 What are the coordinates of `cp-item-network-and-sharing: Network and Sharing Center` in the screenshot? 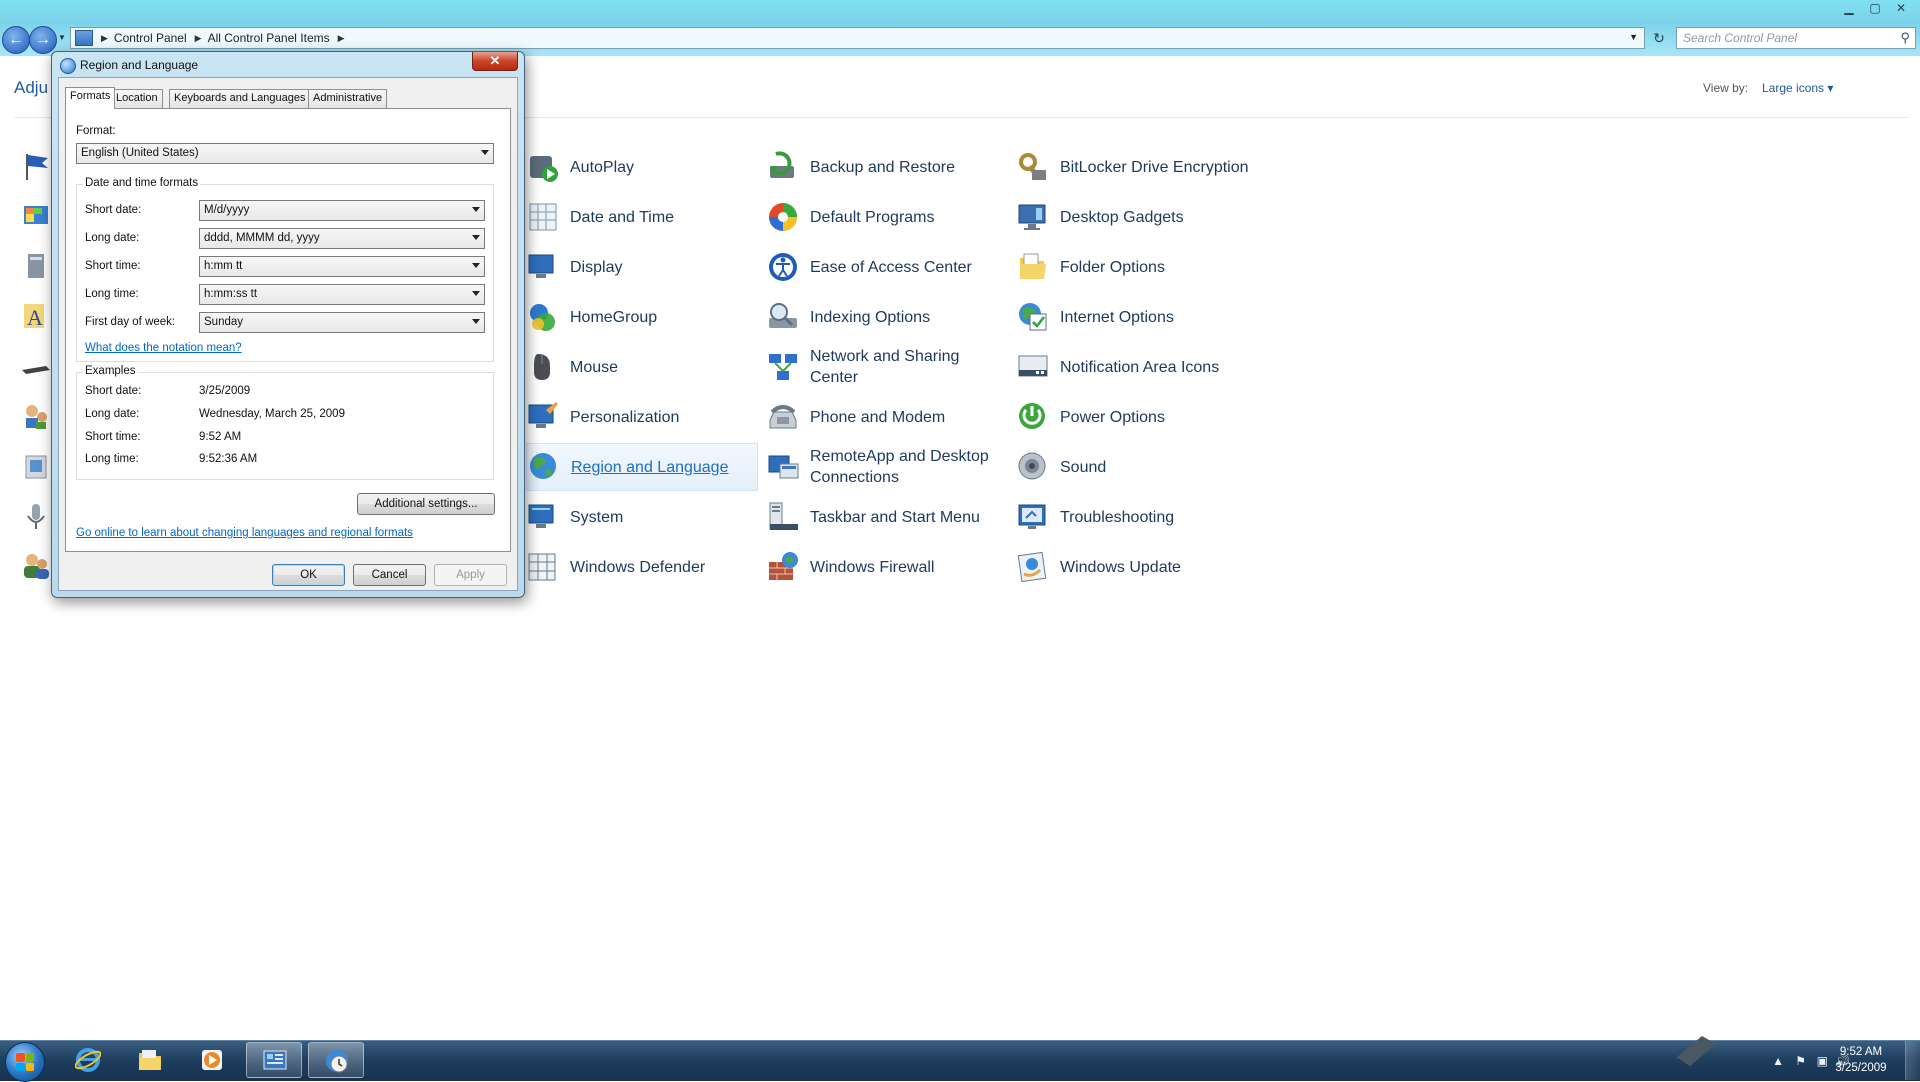 It's located at (881, 367).